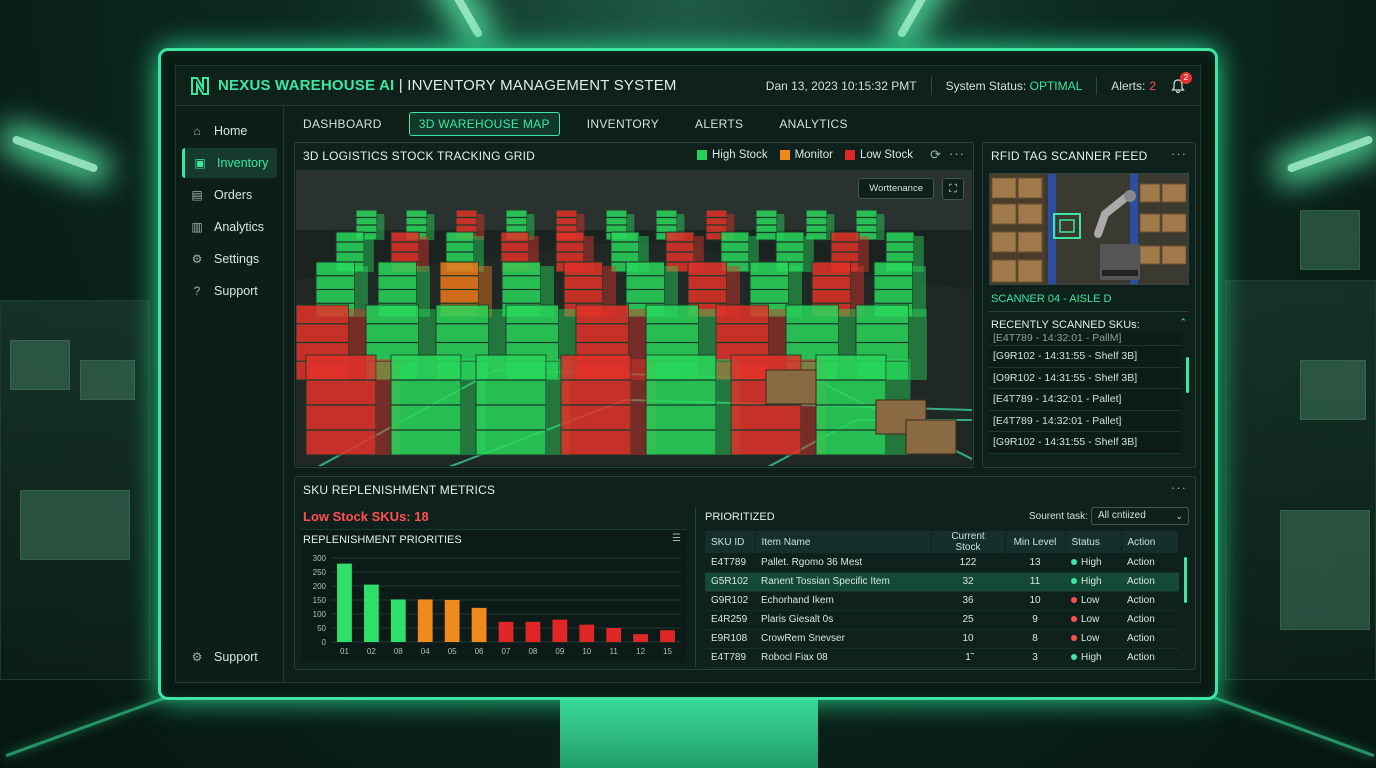 The height and width of the screenshot is (768, 1376). Describe the element at coordinates (229, 163) in the screenshot. I see `sidebar-item-inventory: ▣ Inventory` at that location.